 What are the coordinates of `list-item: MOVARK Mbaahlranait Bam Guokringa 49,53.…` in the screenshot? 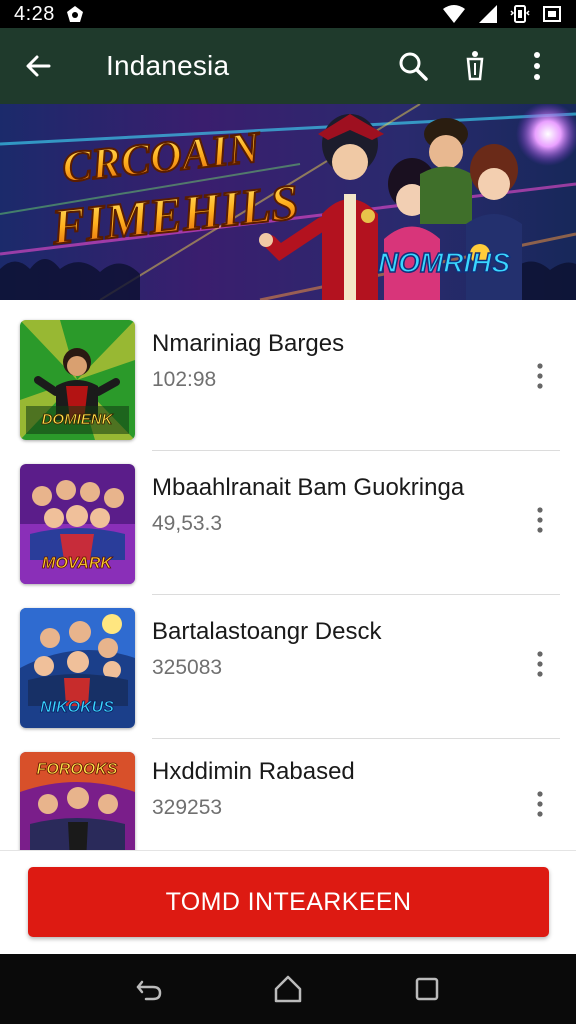 It's located at (288, 536).